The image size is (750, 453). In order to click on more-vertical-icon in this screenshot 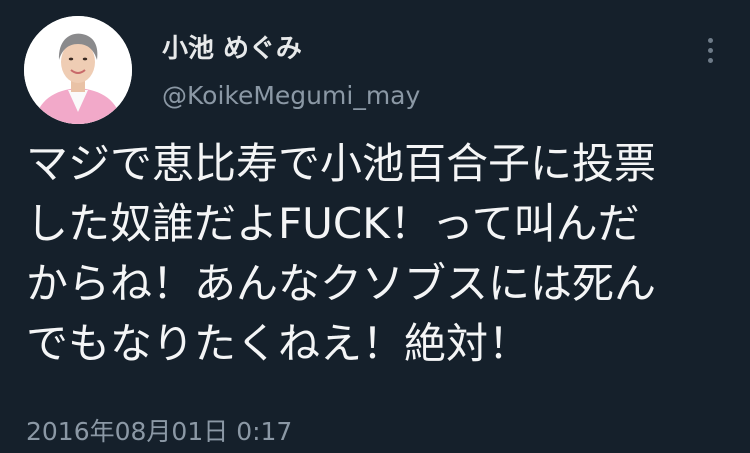, I will do `click(710, 50)`.